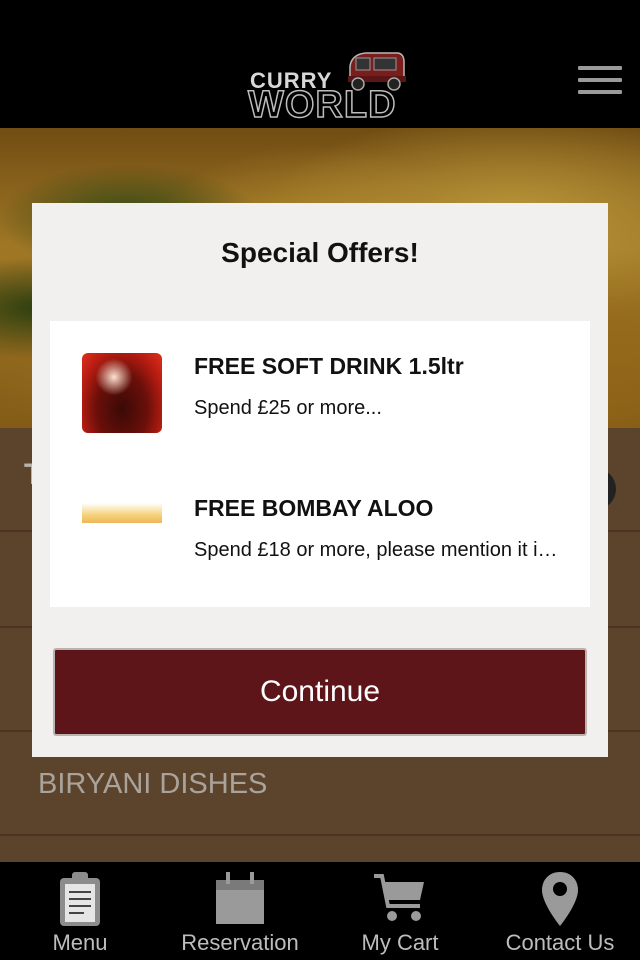 This screenshot has width=640, height=960. What do you see at coordinates (399, 897) in the screenshot?
I see `cart-icon` at bounding box center [399, 897].